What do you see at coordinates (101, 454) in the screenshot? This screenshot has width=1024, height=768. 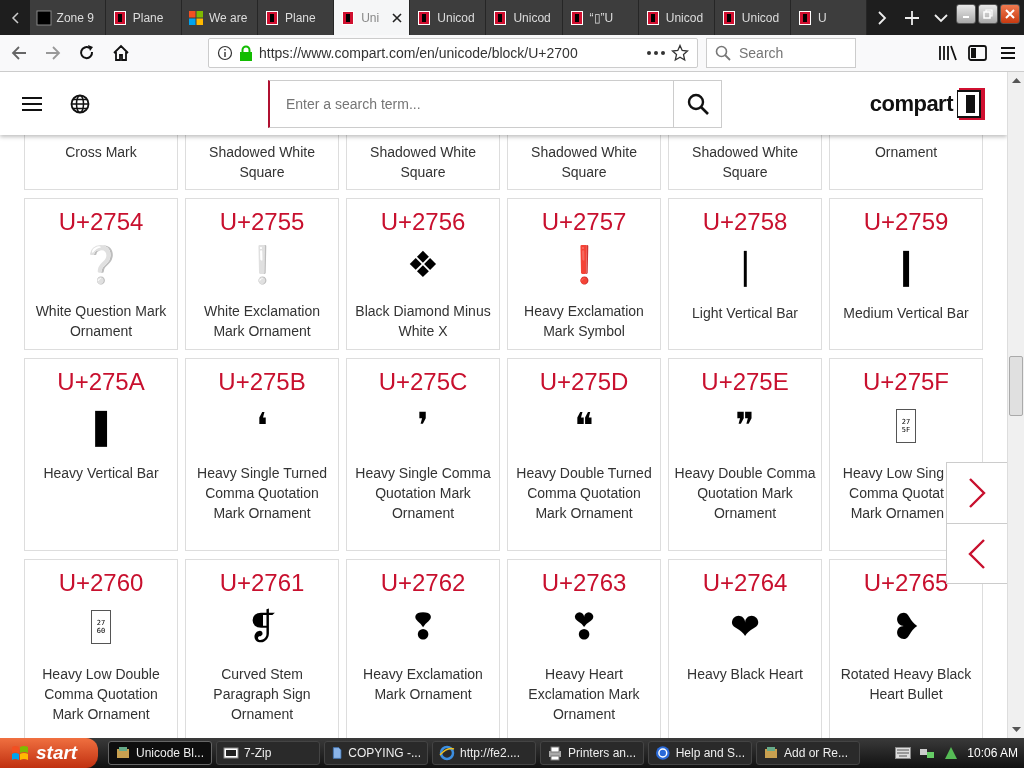 I see `character-card: U+275A ❚ Heavy Vertical Bar` at bounding box center [101, 454].